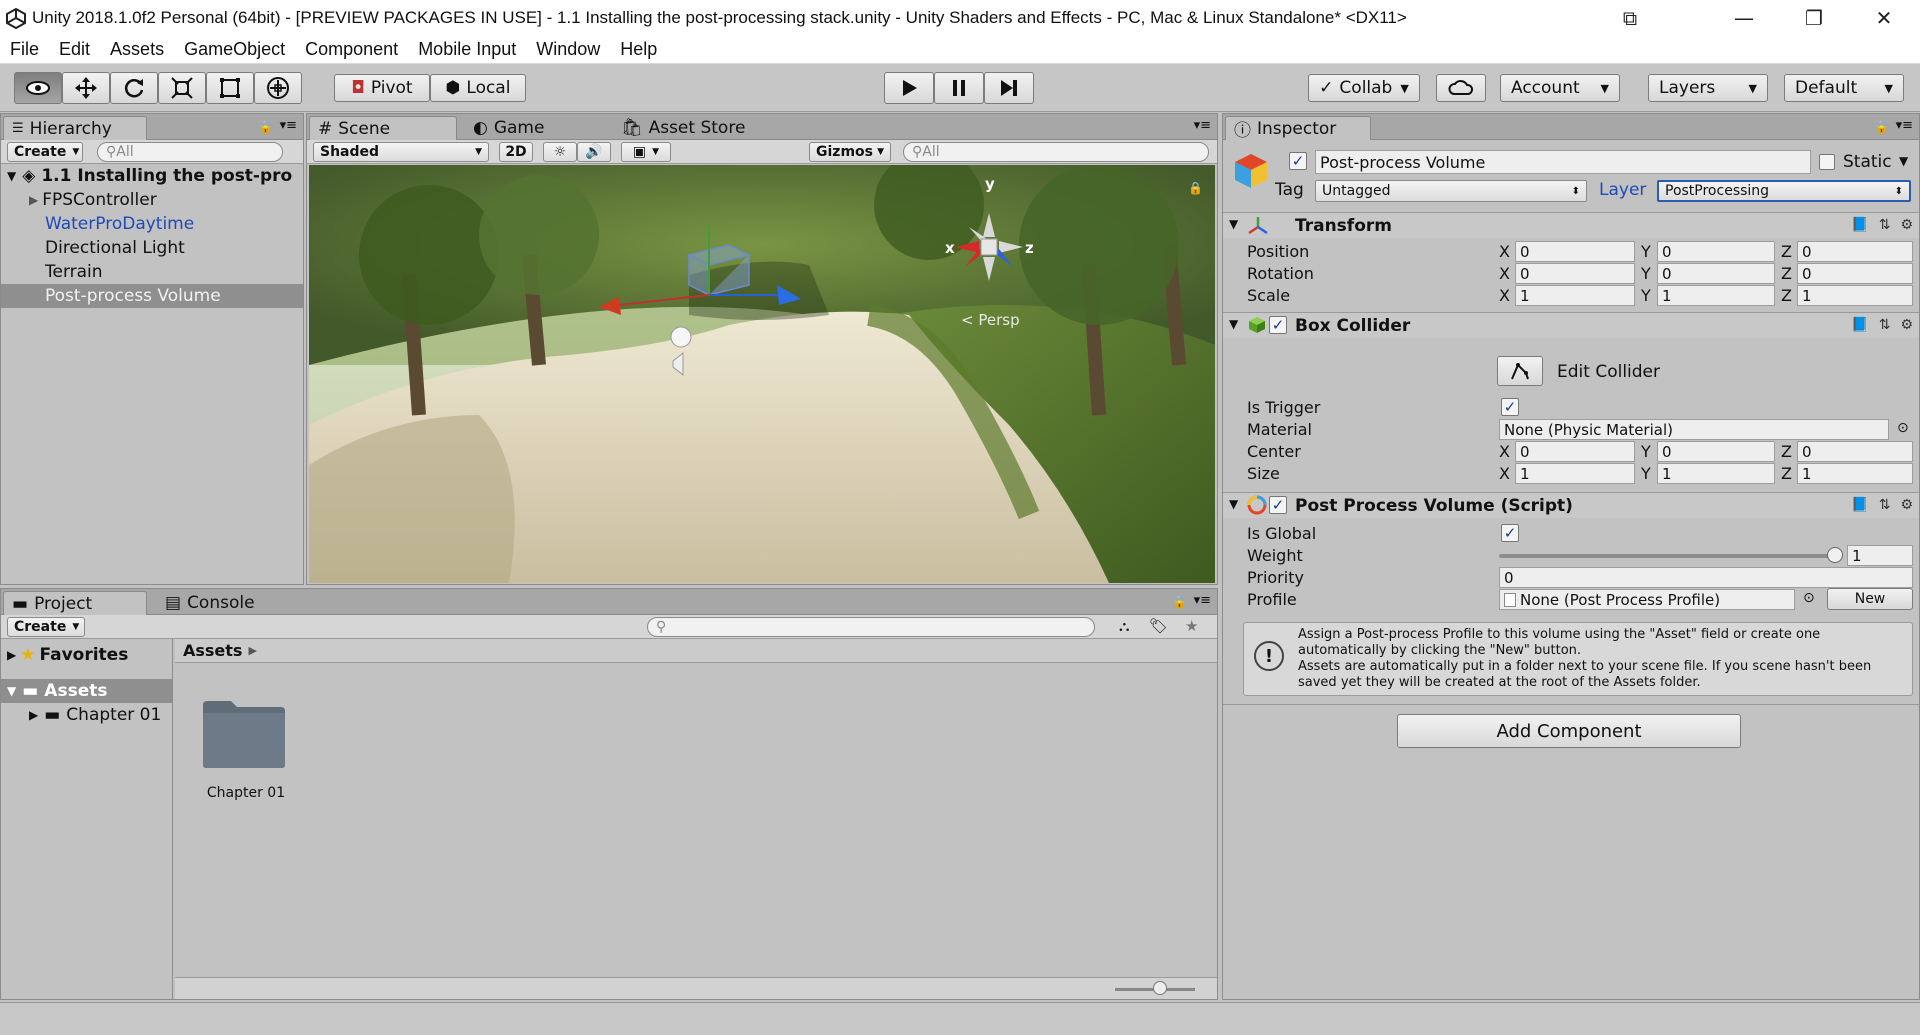  Describe the element at coordinates (45, 152) in the screenshot. I see `hierarchy-create-dropdown: Create ▼` at that location.